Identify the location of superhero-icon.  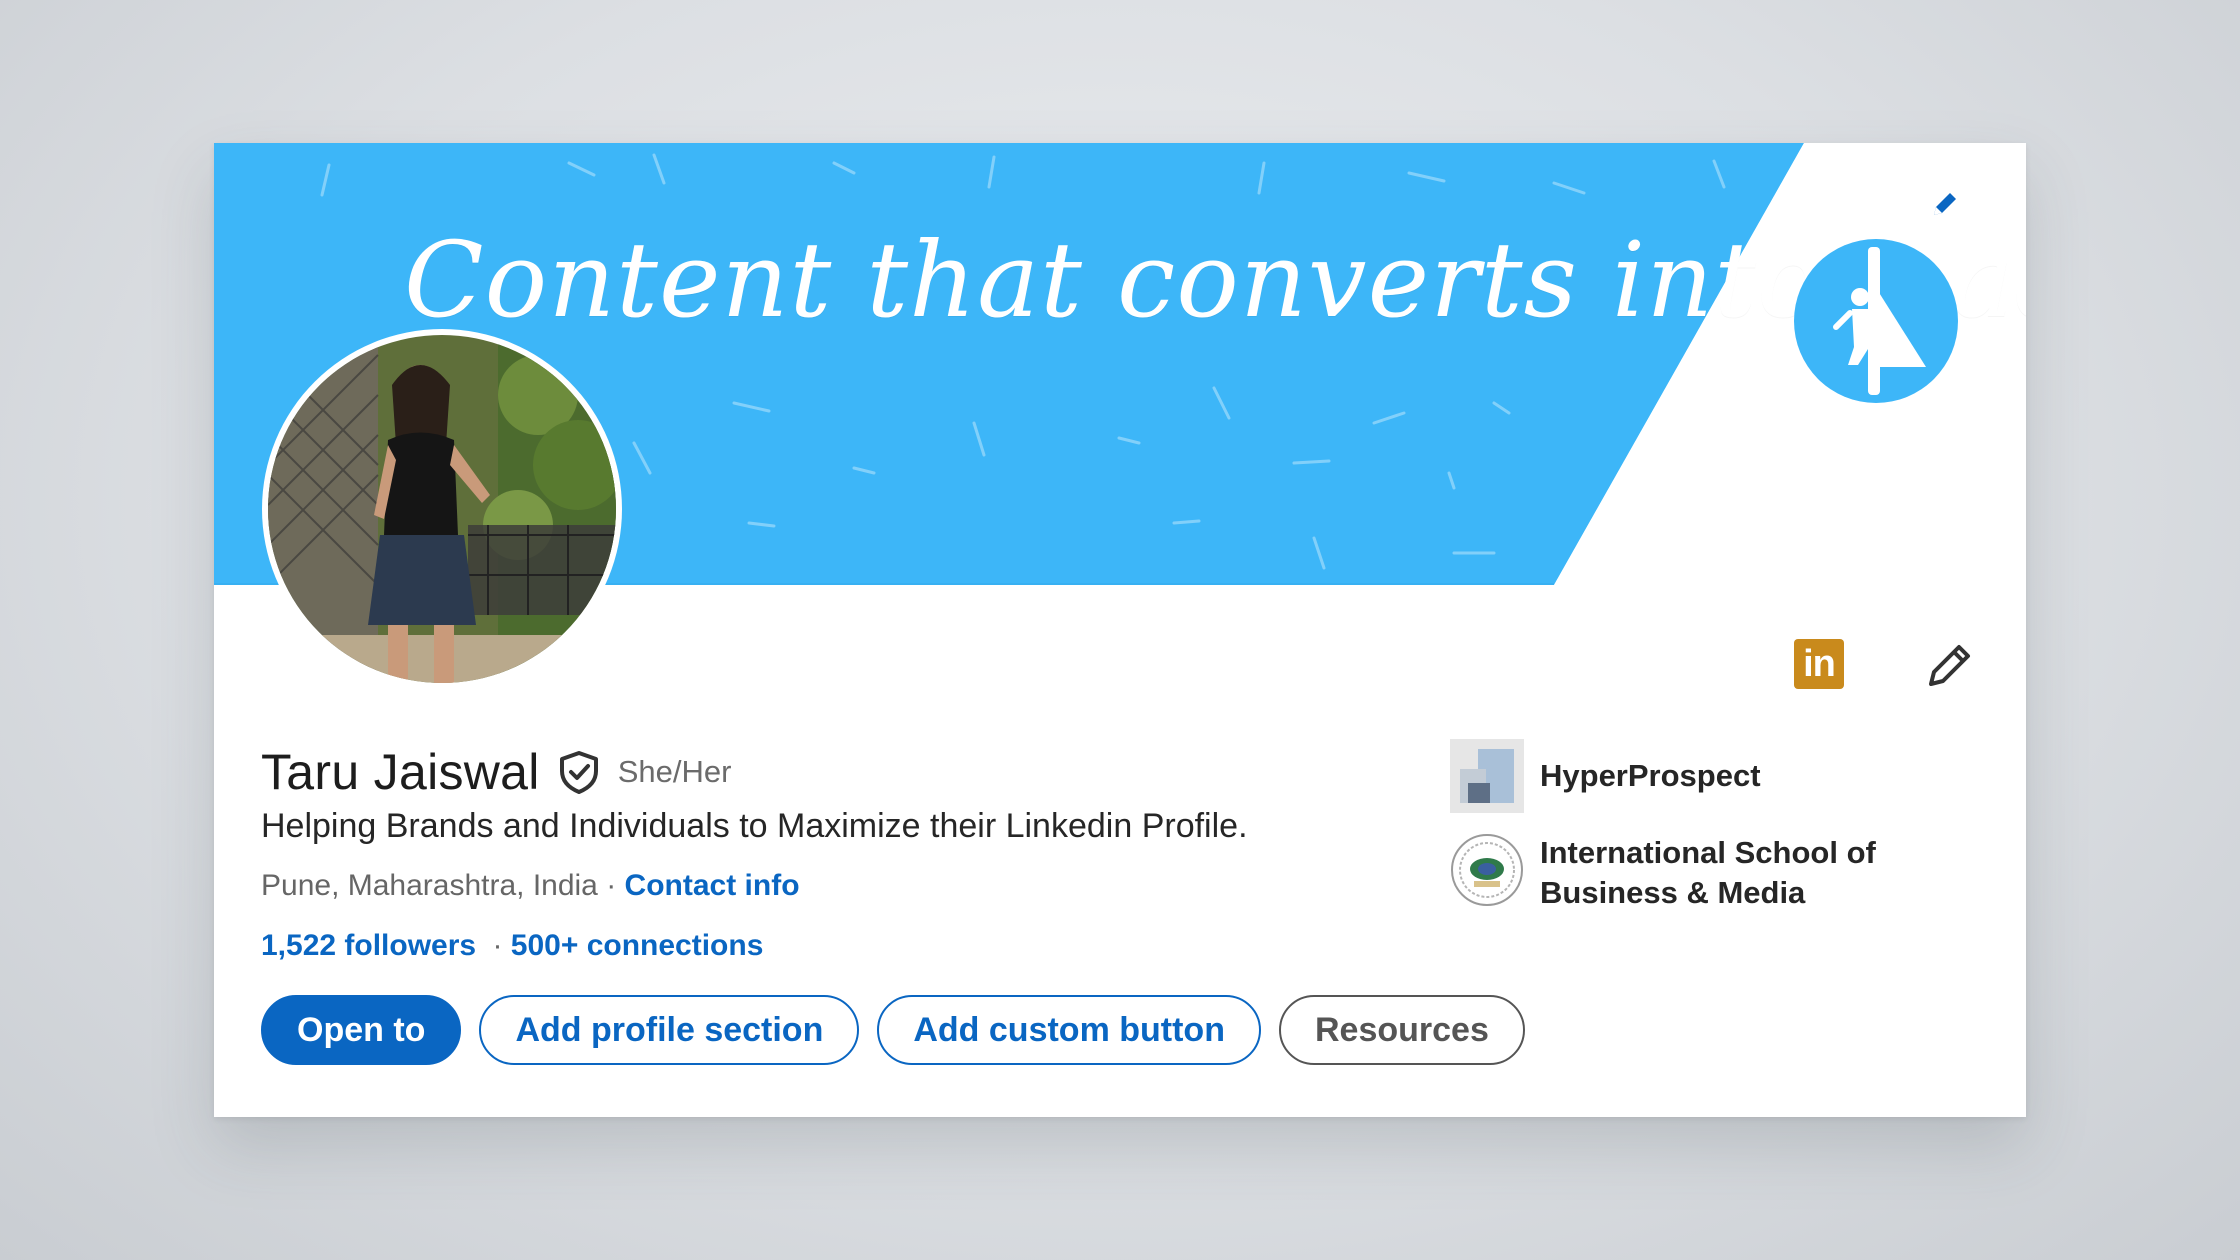
(1876, 321).